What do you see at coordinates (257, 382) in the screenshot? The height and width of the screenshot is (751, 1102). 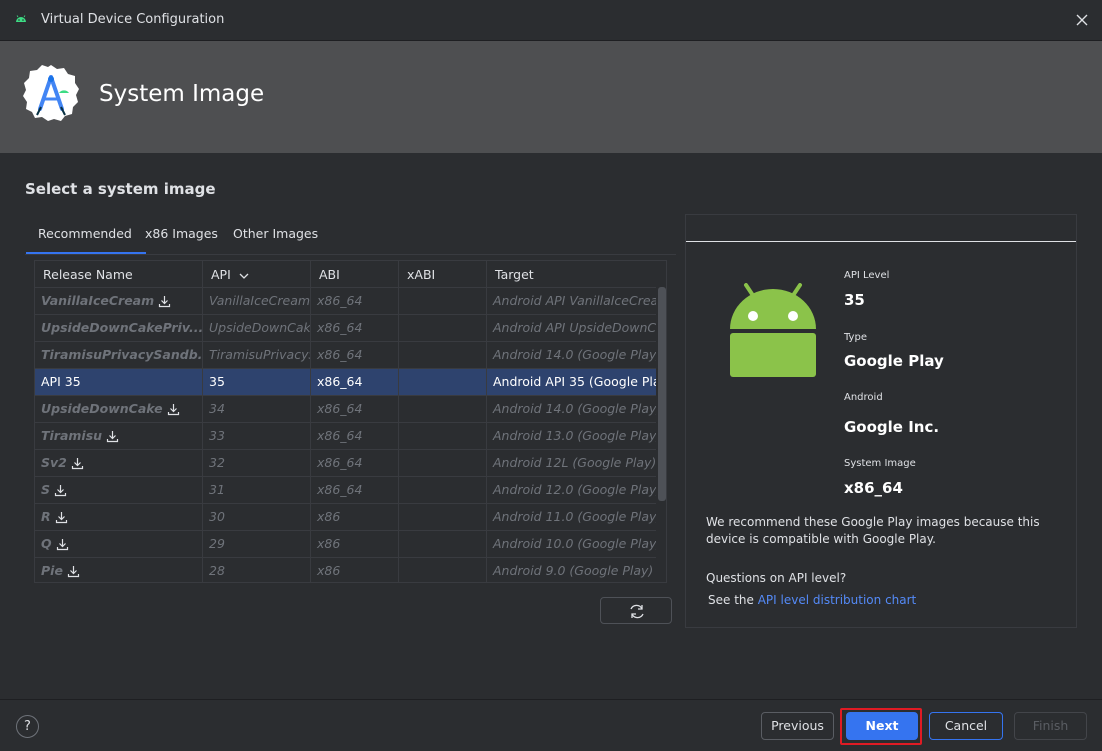 I see `cell-api: 35` at bounding box center [257, 382].